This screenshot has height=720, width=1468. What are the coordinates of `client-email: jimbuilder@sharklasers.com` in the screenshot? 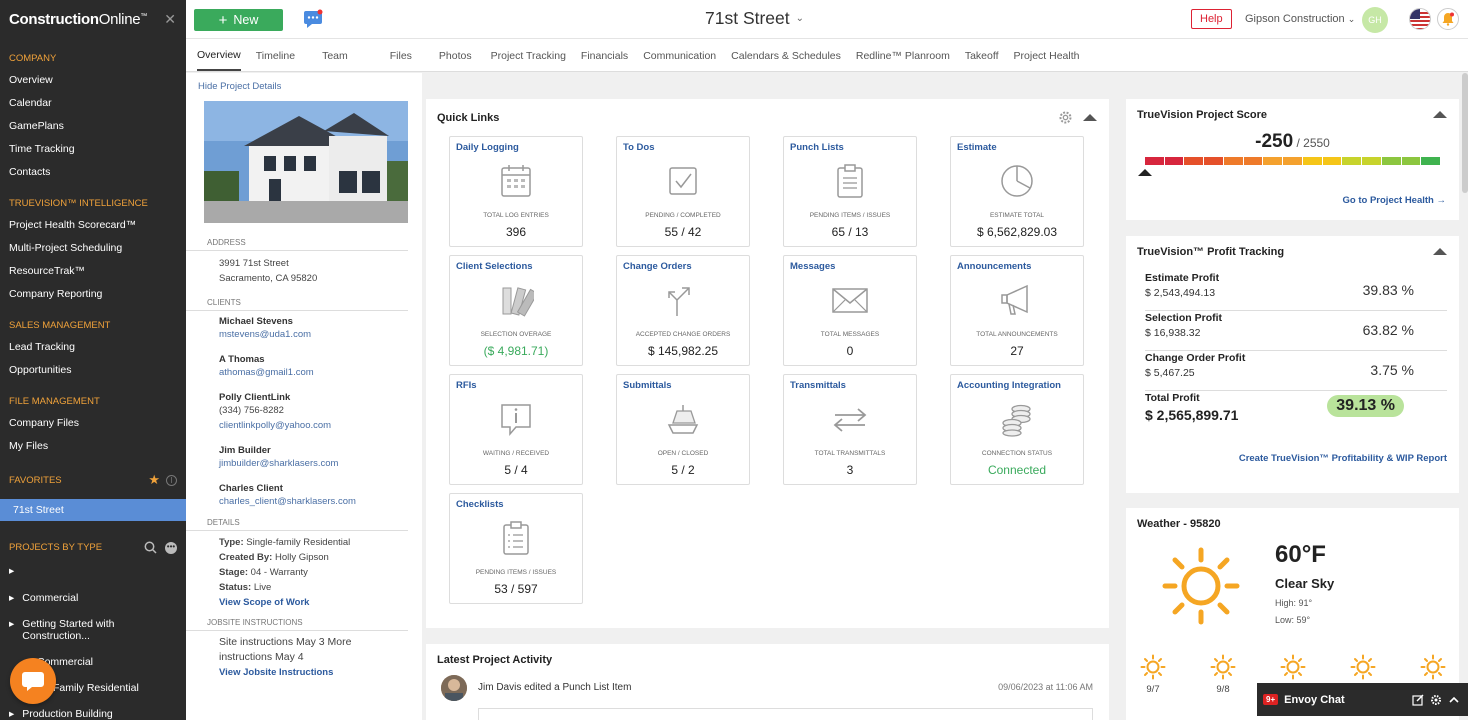 It's located at (304, 464).